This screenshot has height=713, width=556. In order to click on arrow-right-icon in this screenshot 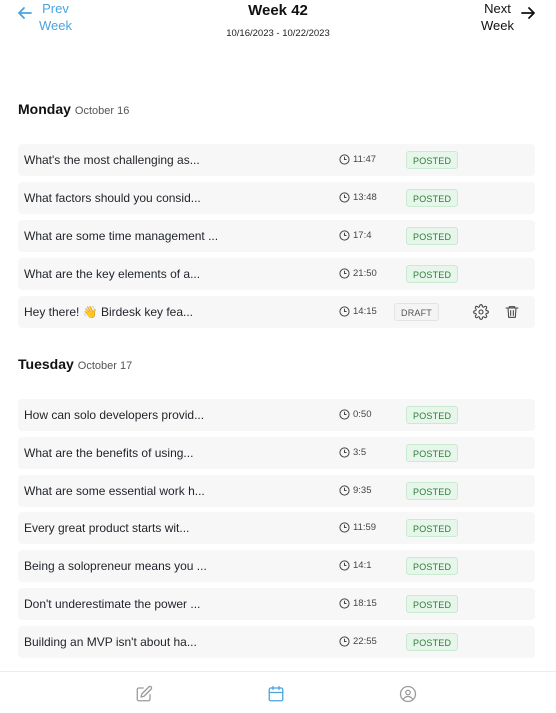, I will do `click(528, 13)`.